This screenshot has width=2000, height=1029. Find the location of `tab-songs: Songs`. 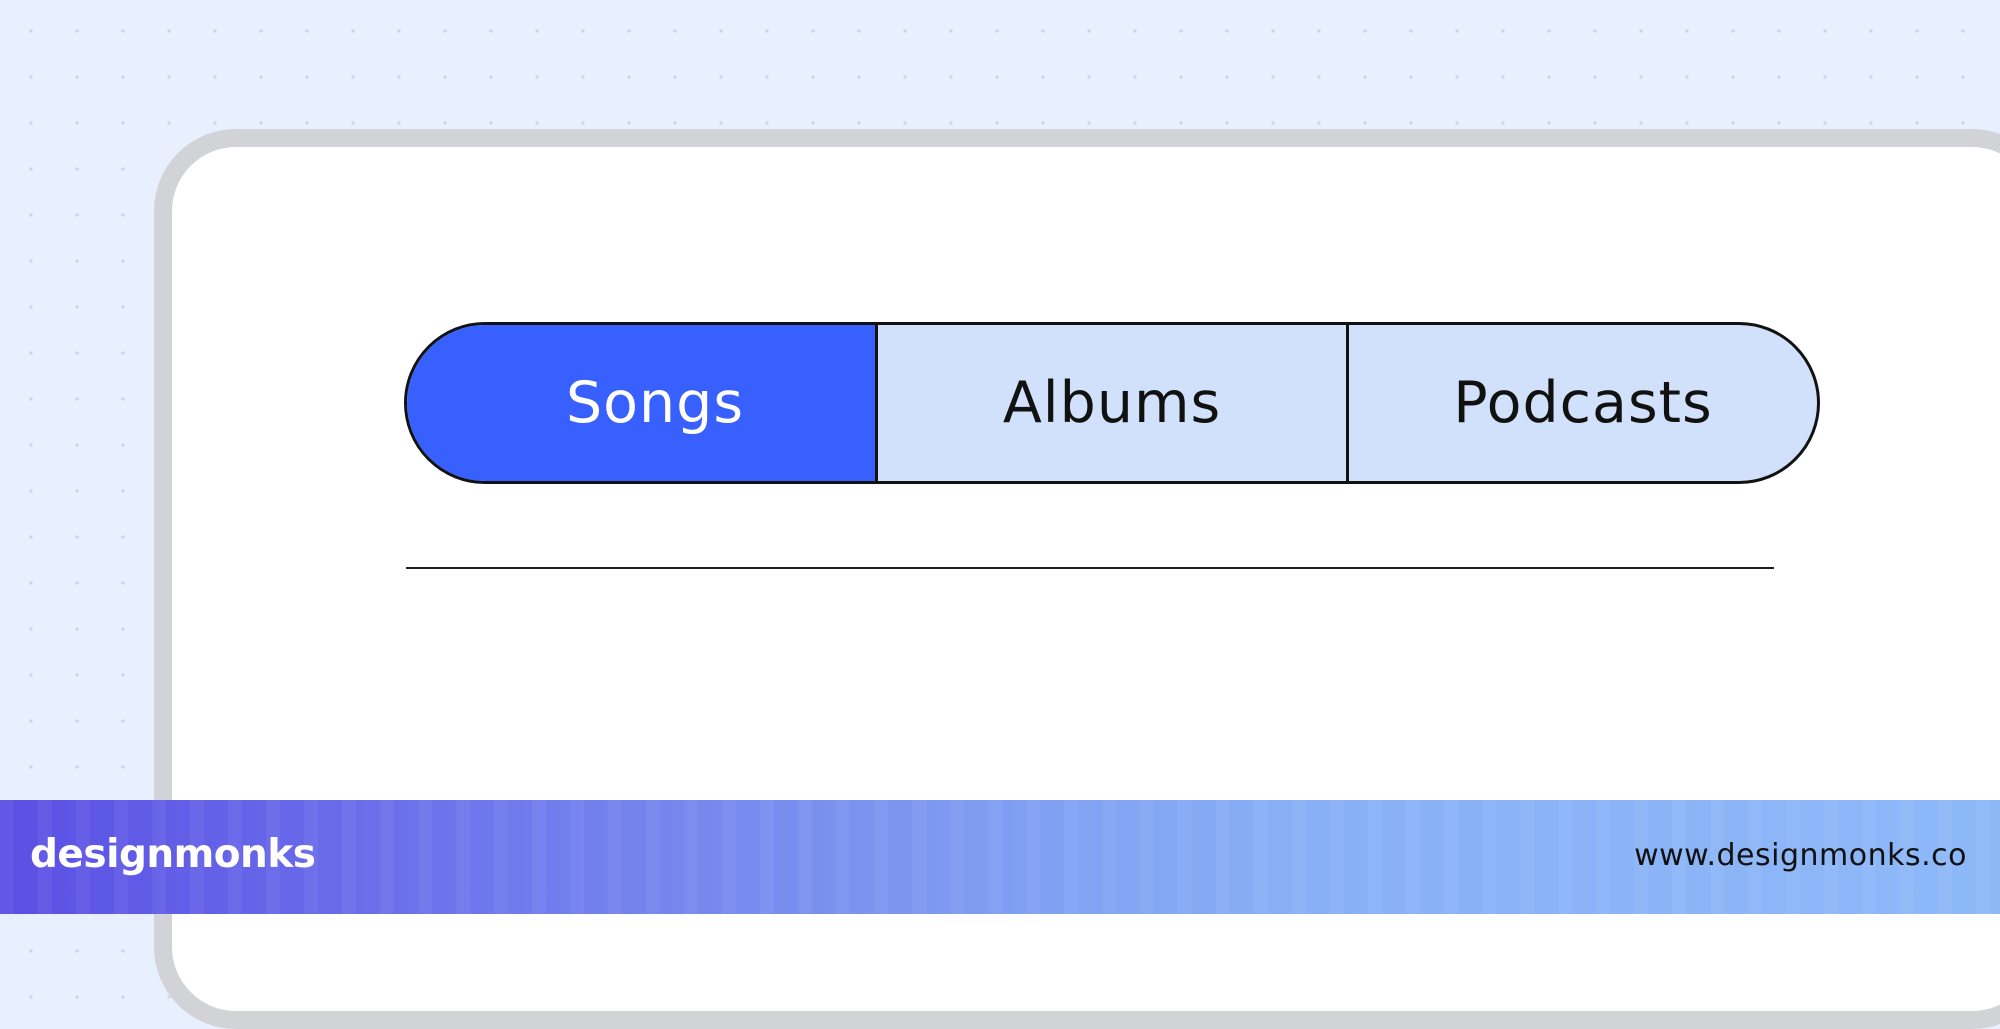

tab-songs: Songs is located at coordinates (641, 403).